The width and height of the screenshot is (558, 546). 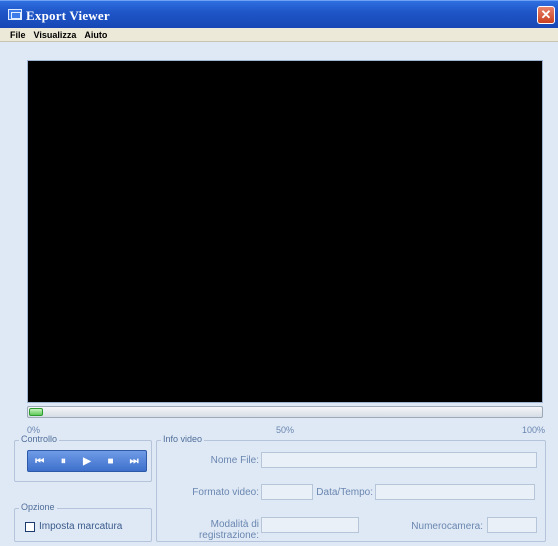 I want to click on menu-aiuto: Aiuto, so click(x=95, y=34).